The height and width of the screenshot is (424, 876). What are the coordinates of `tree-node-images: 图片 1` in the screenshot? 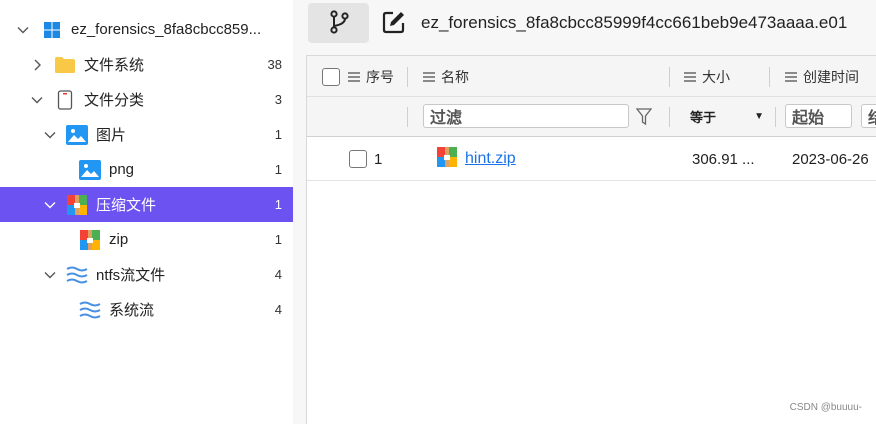 It's located at (146, 134).